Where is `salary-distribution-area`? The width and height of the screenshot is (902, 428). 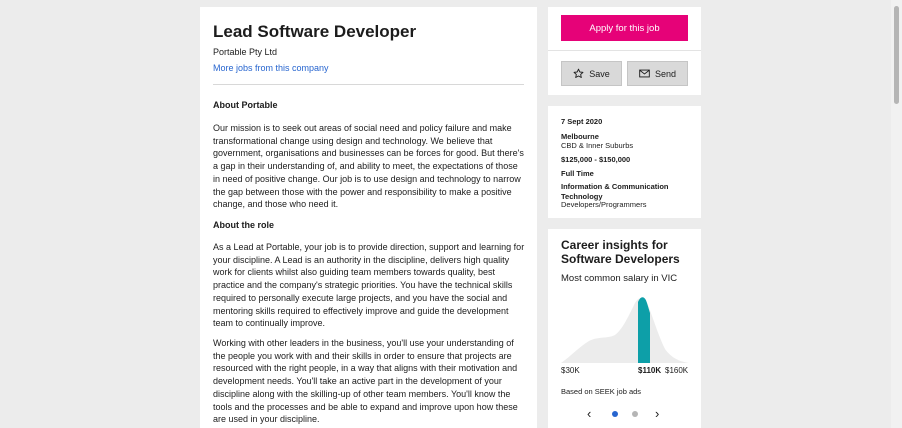 salary-distribution-area is located at coordinates (625, 330).